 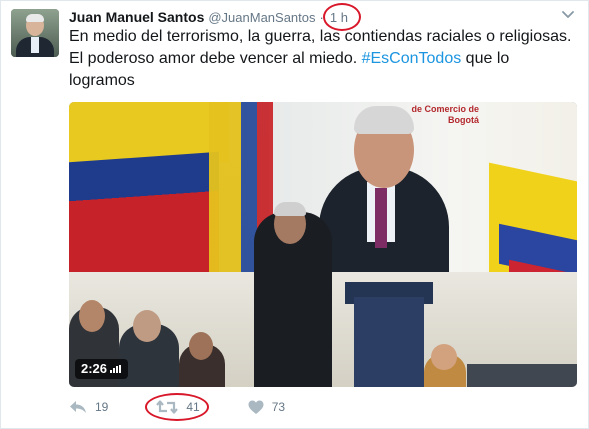 I want to click on like-count: 73, so click(x=278, y=407).